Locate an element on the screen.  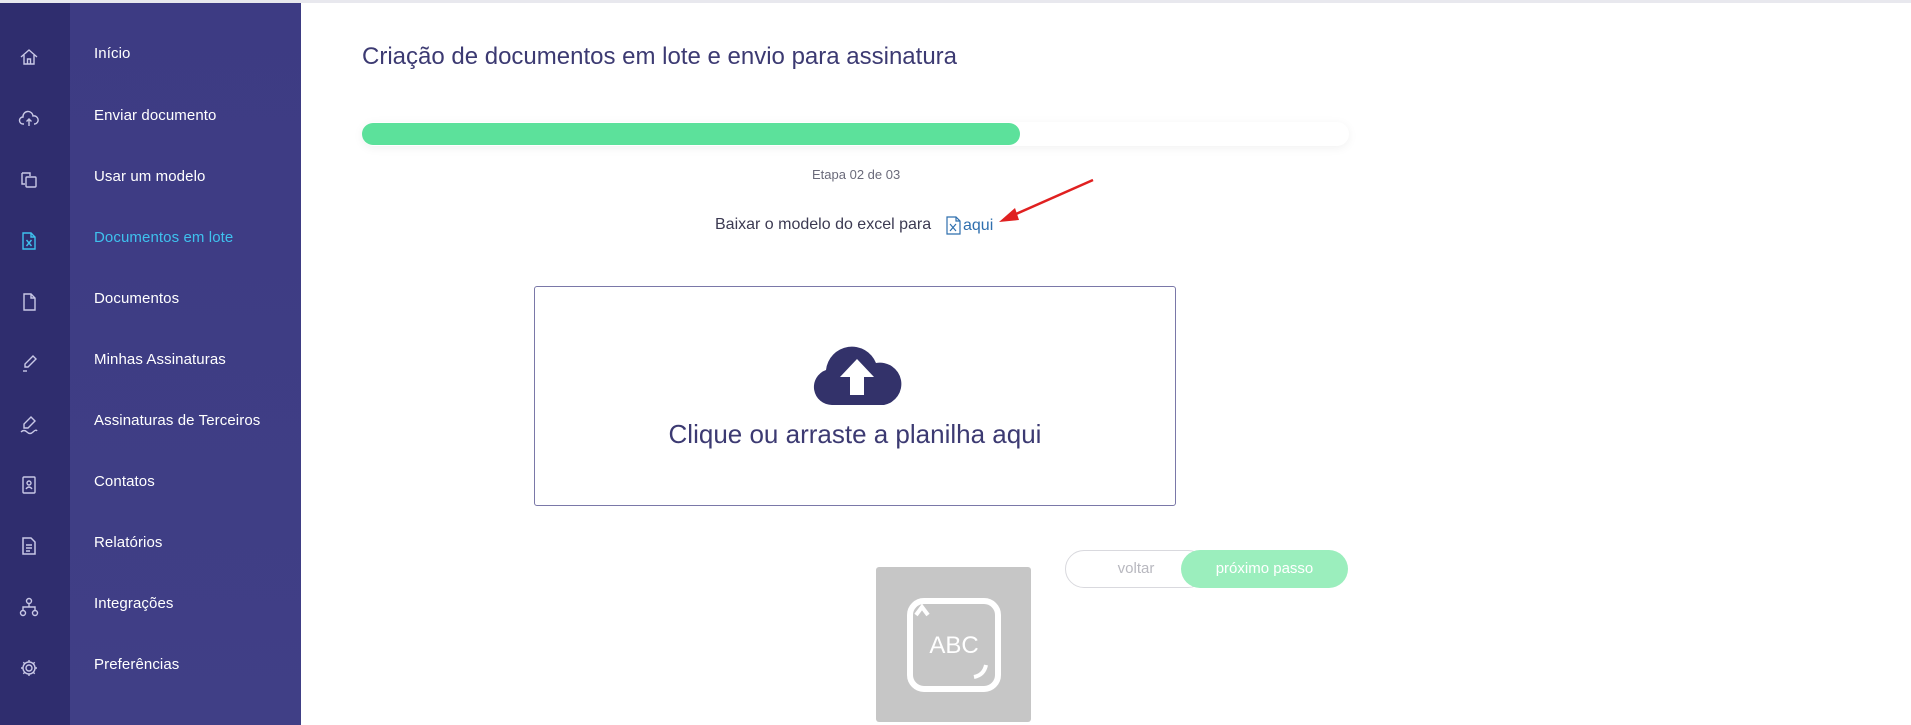
sidebar-item-label: Usar um modelo is located at coordinates (150, 176).